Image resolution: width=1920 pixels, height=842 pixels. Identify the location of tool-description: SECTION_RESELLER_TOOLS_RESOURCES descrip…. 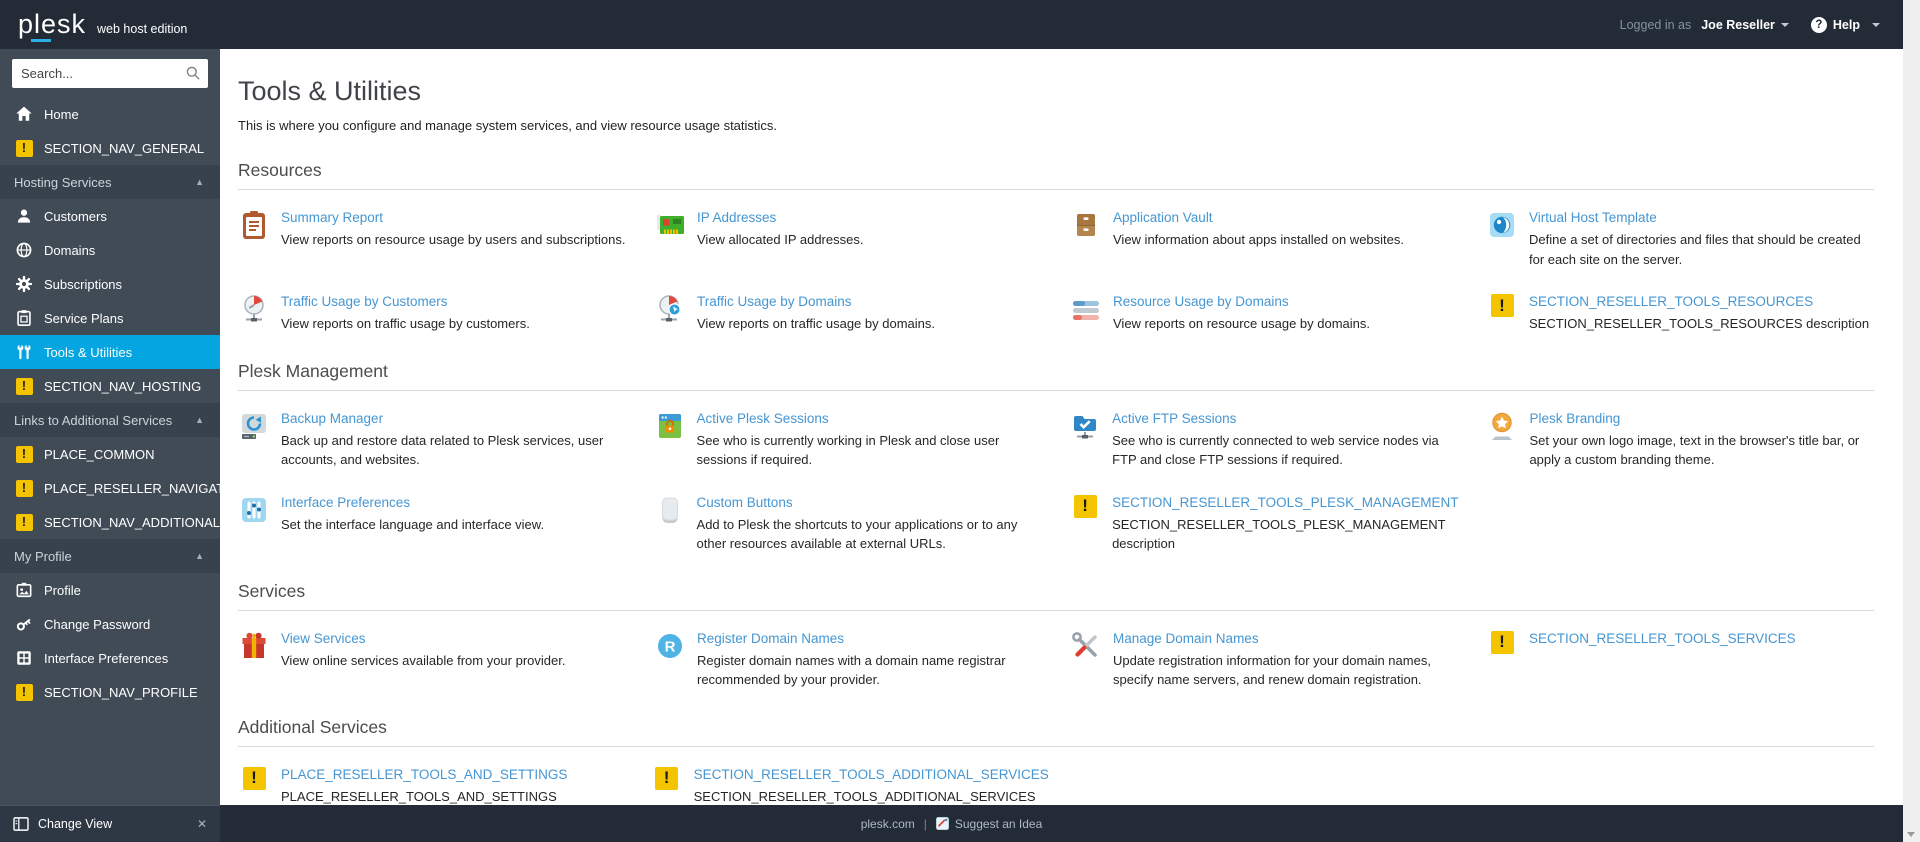
(1699, 323).